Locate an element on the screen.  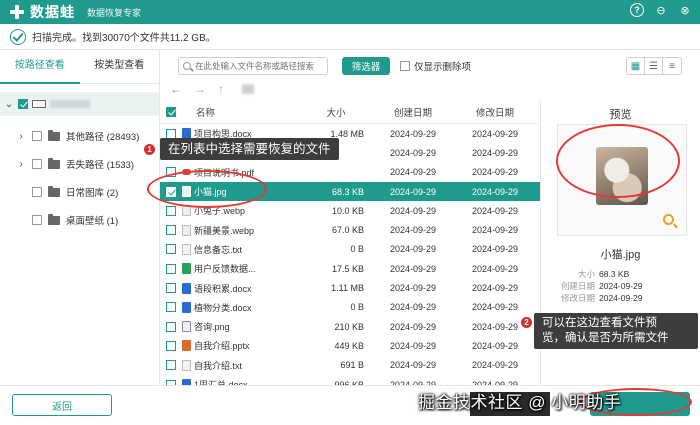
table-row: 信息备忘.txt 0 B 2024-09-29 2024-09-29 is located at coordinates (350, 249).